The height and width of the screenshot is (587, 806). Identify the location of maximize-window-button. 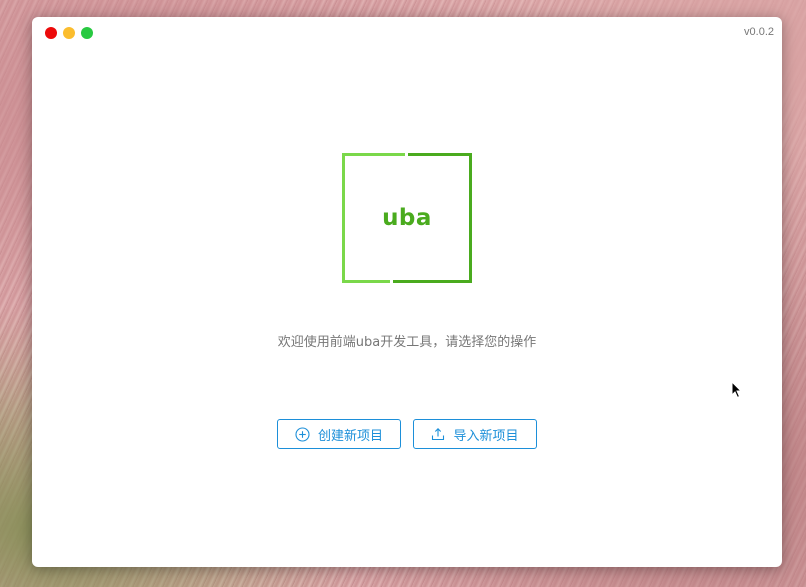
(87, 33).